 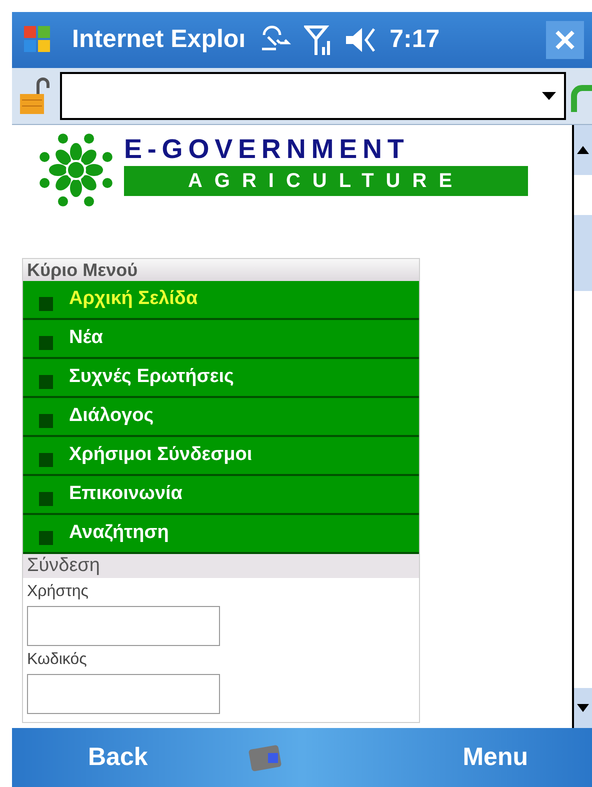 What do you see at coordinates (318, 40) in the screenshot?
I see `signal-icon` at bounding box center [318, 40].